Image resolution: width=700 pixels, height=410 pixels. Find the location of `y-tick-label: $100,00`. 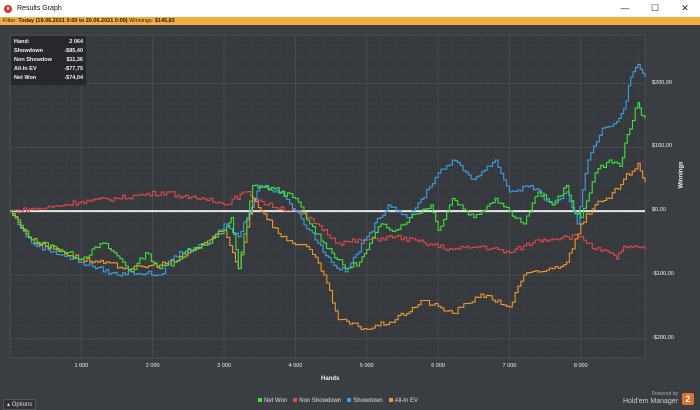

y-tick-label: $100,00 is located at coordinates (662, 146).